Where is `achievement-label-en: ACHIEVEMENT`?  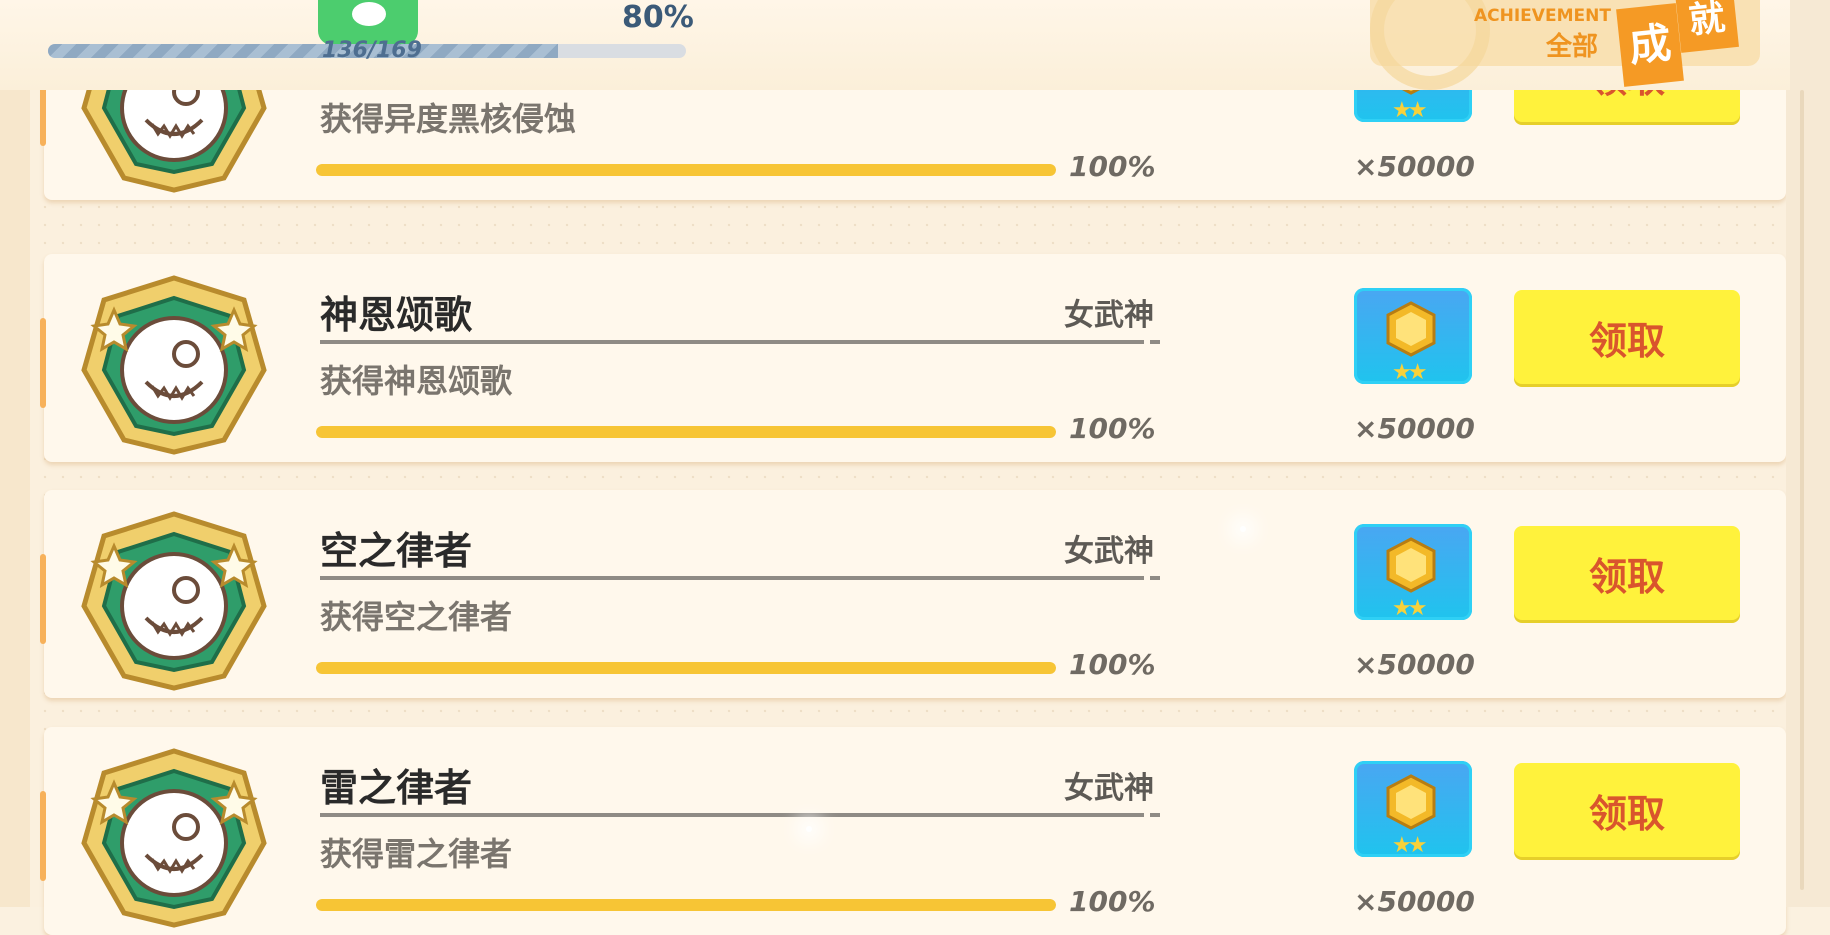
achievement-label-en: ACHIEVEMENT is located at coordinates (1542, 16).